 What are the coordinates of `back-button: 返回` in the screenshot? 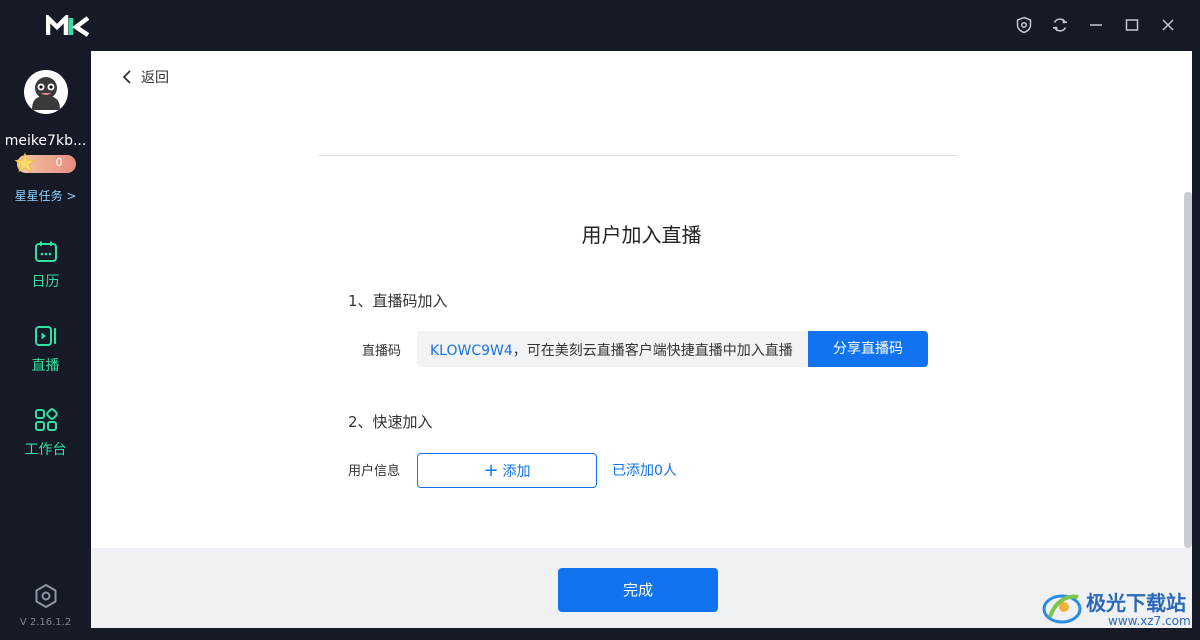 It's located at (145, 77).